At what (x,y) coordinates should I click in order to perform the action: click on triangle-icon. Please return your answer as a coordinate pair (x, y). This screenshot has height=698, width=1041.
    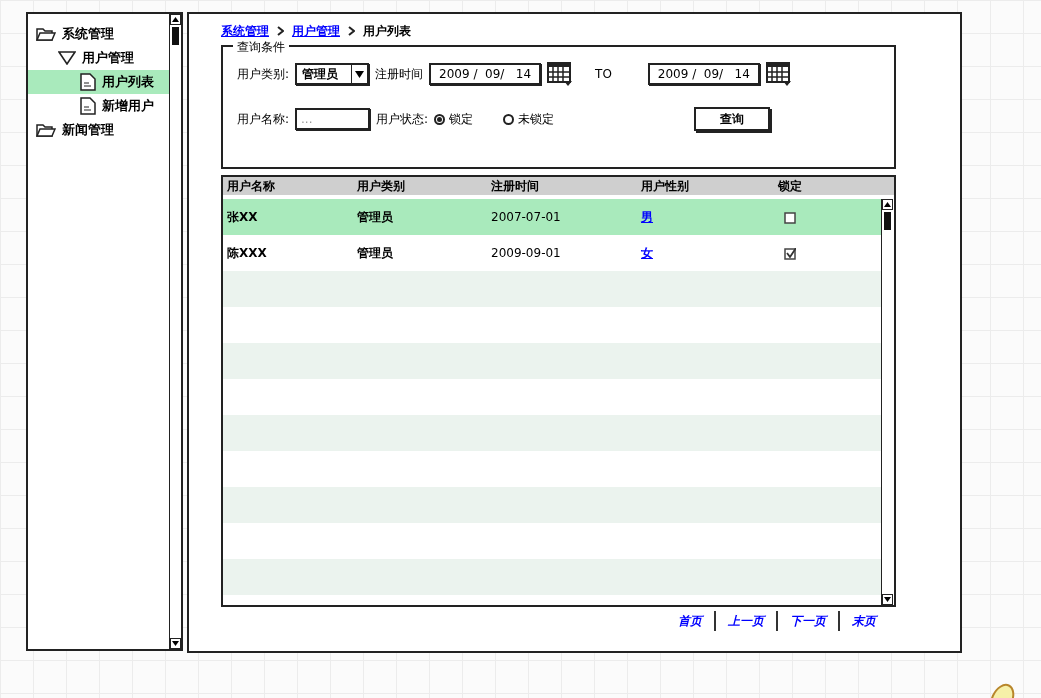
    Looking at the image, I should click on (67, 58).